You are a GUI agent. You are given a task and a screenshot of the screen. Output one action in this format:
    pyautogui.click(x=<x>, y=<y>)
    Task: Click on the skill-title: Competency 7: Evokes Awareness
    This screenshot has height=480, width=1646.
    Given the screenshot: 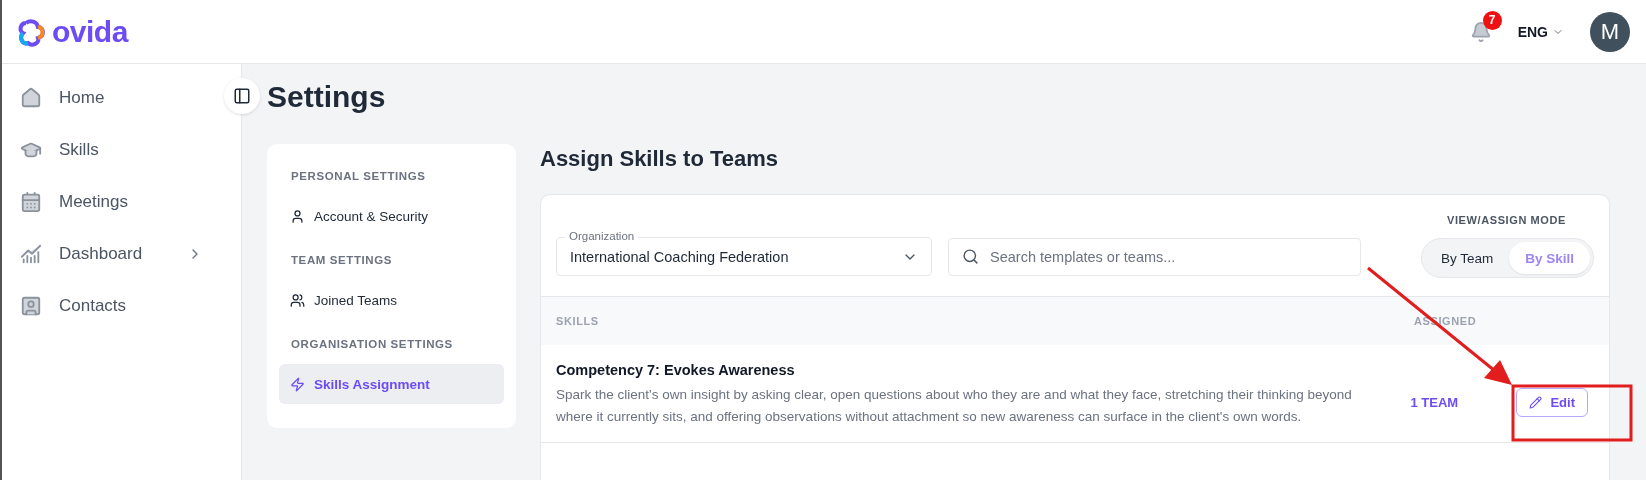 What is the action you would take?
    pyautogui.click(x=676, y=370)
    